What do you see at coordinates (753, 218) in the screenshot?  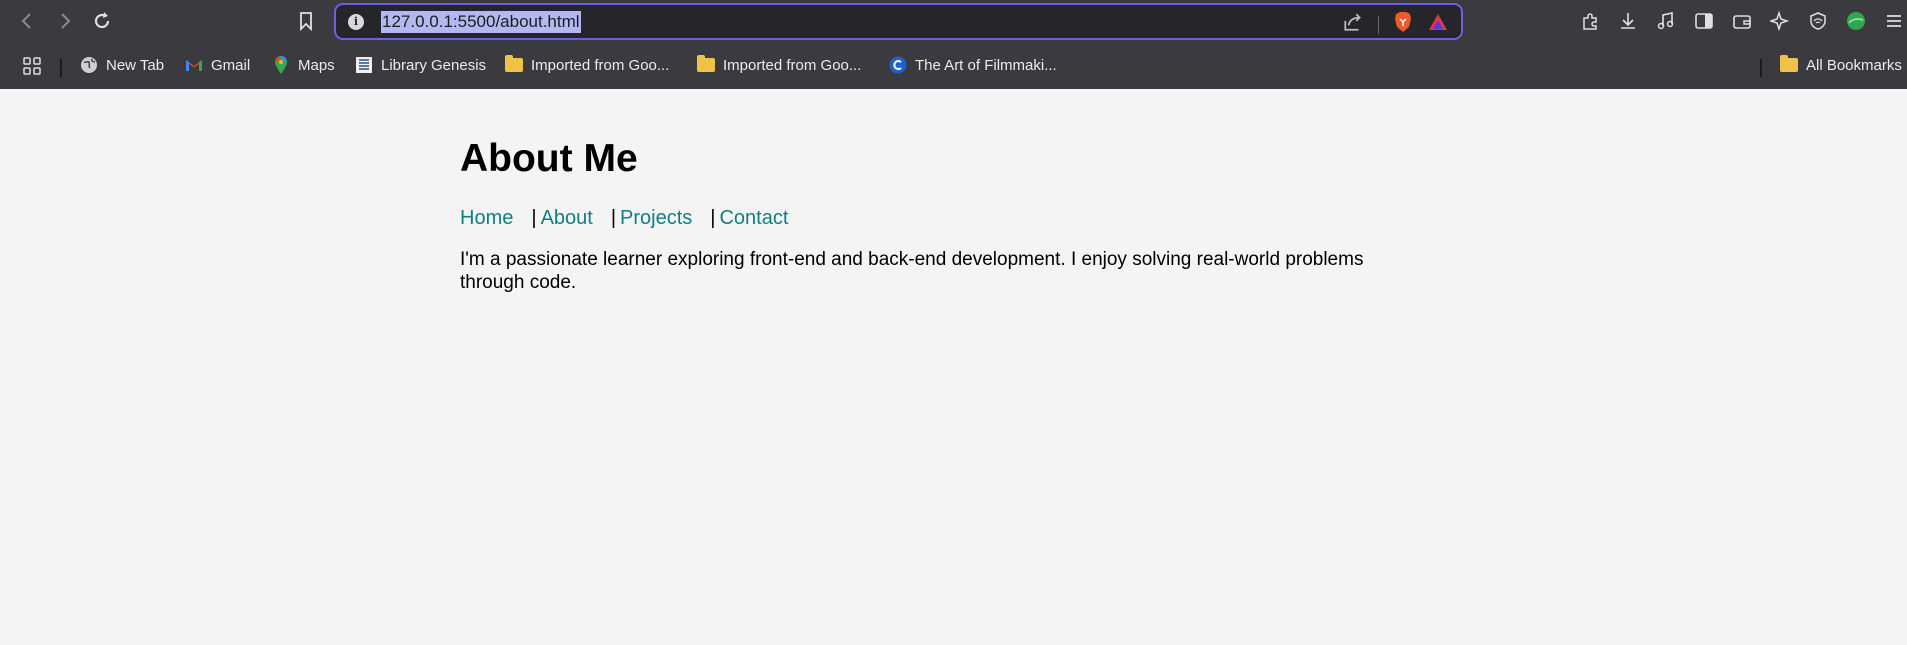 I see `nav-link-contact: Contact` at bounding box center [753, 218].